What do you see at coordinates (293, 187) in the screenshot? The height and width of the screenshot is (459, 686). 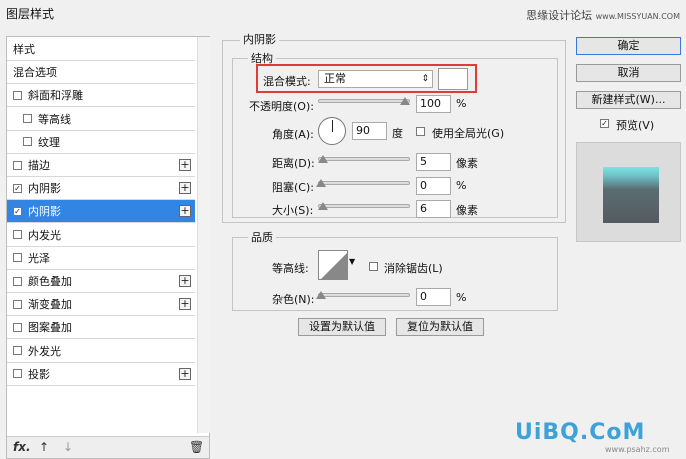 I see `choke-label: 阻塞(C):` at bounding box center [293, 187].